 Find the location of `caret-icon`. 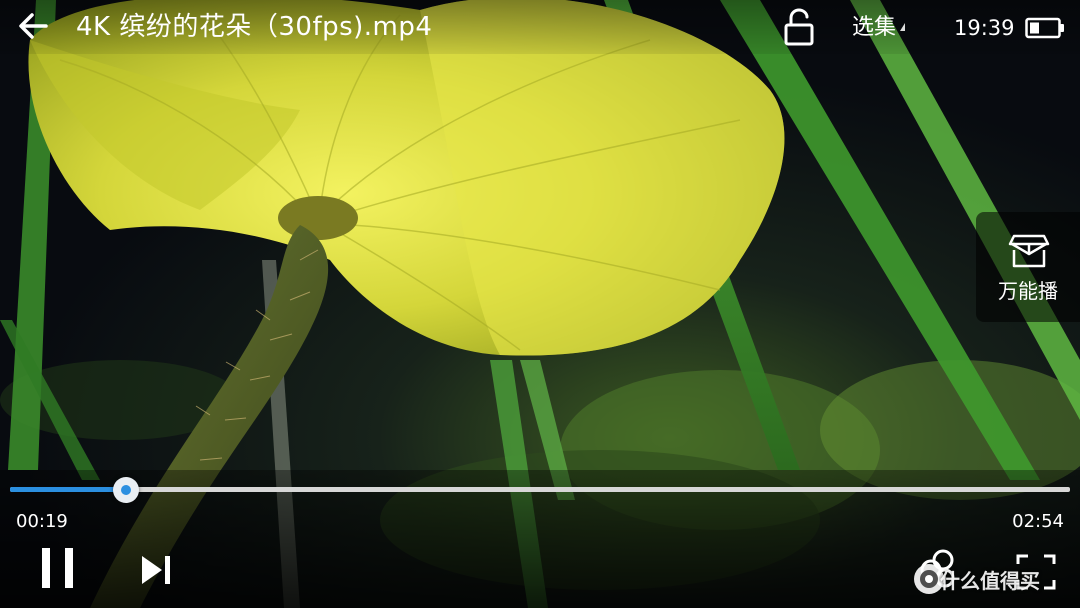

caret-icon is located at coordinates (903, 27).